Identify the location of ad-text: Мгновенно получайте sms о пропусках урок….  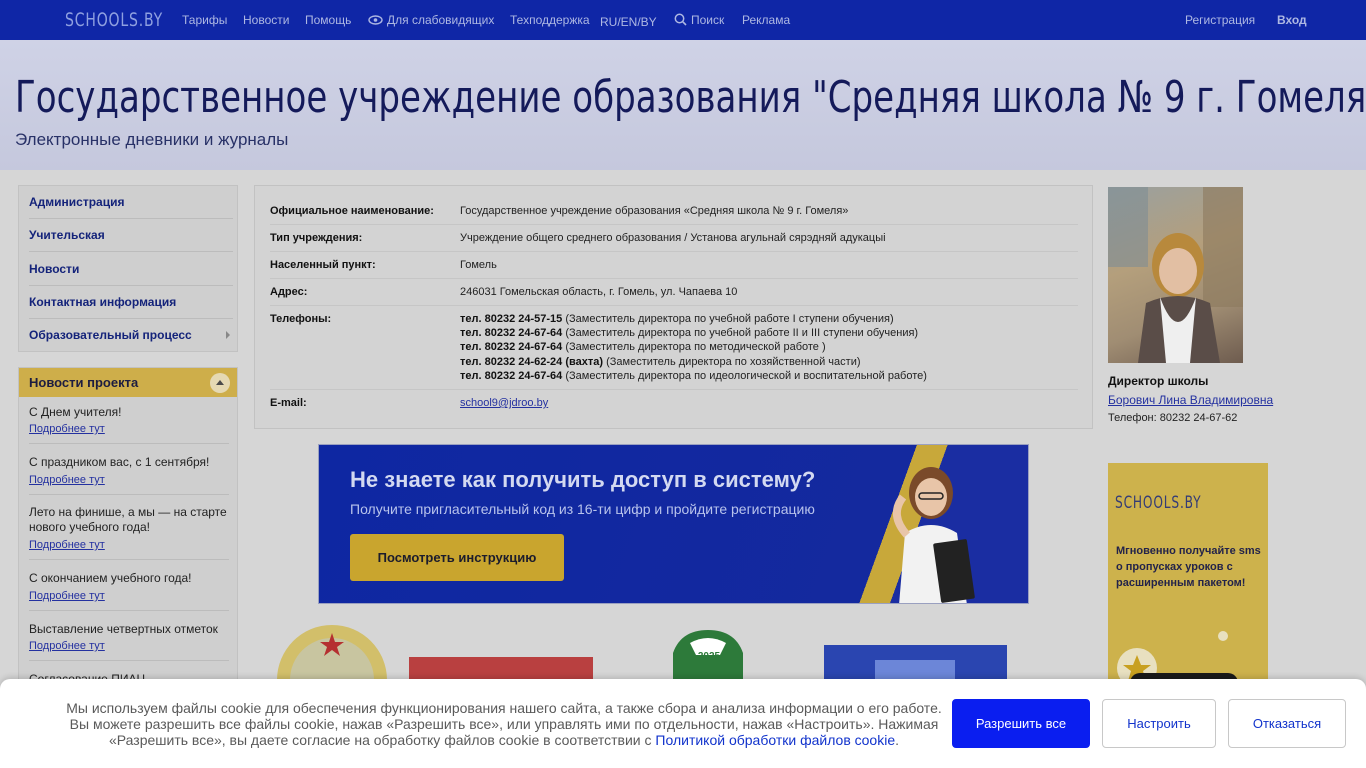
(1188, 567).